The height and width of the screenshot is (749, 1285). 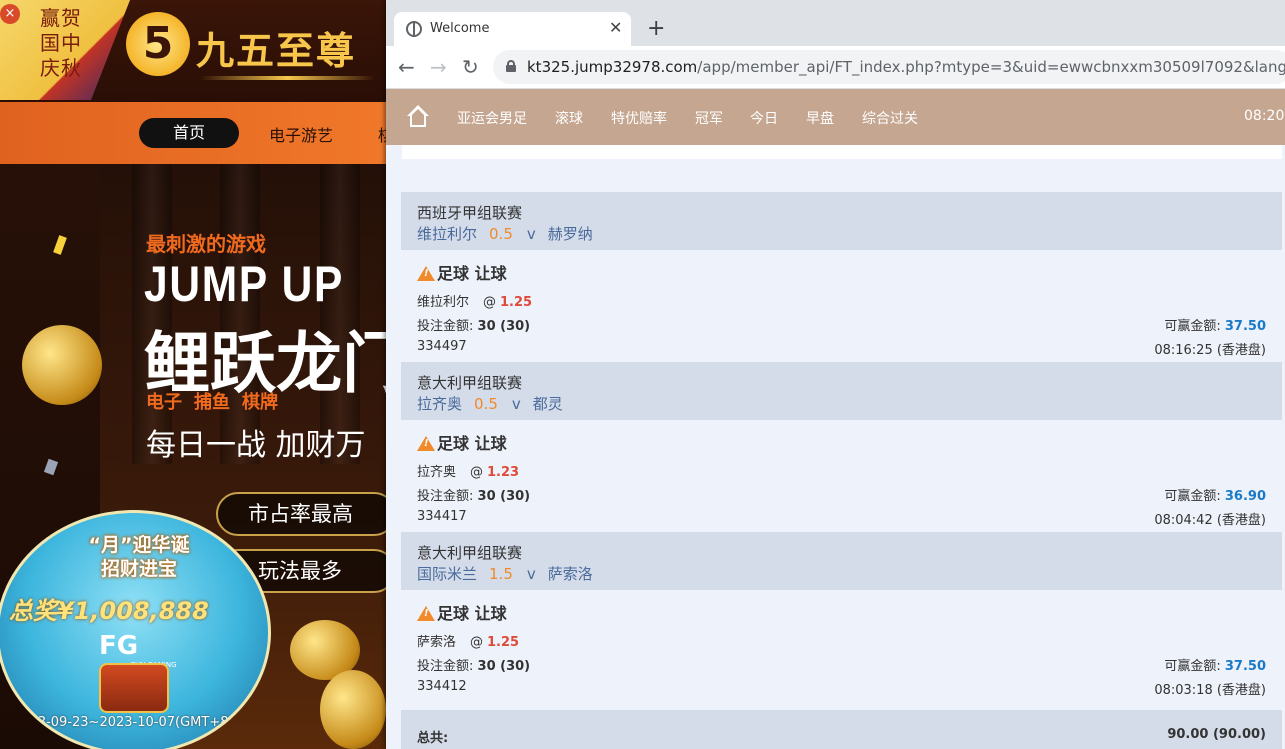 What do you see at coordinates (639, 118) in the screenshot?
I see `nav-special-odds: 特优赔率` at bounding box center [639, 118].